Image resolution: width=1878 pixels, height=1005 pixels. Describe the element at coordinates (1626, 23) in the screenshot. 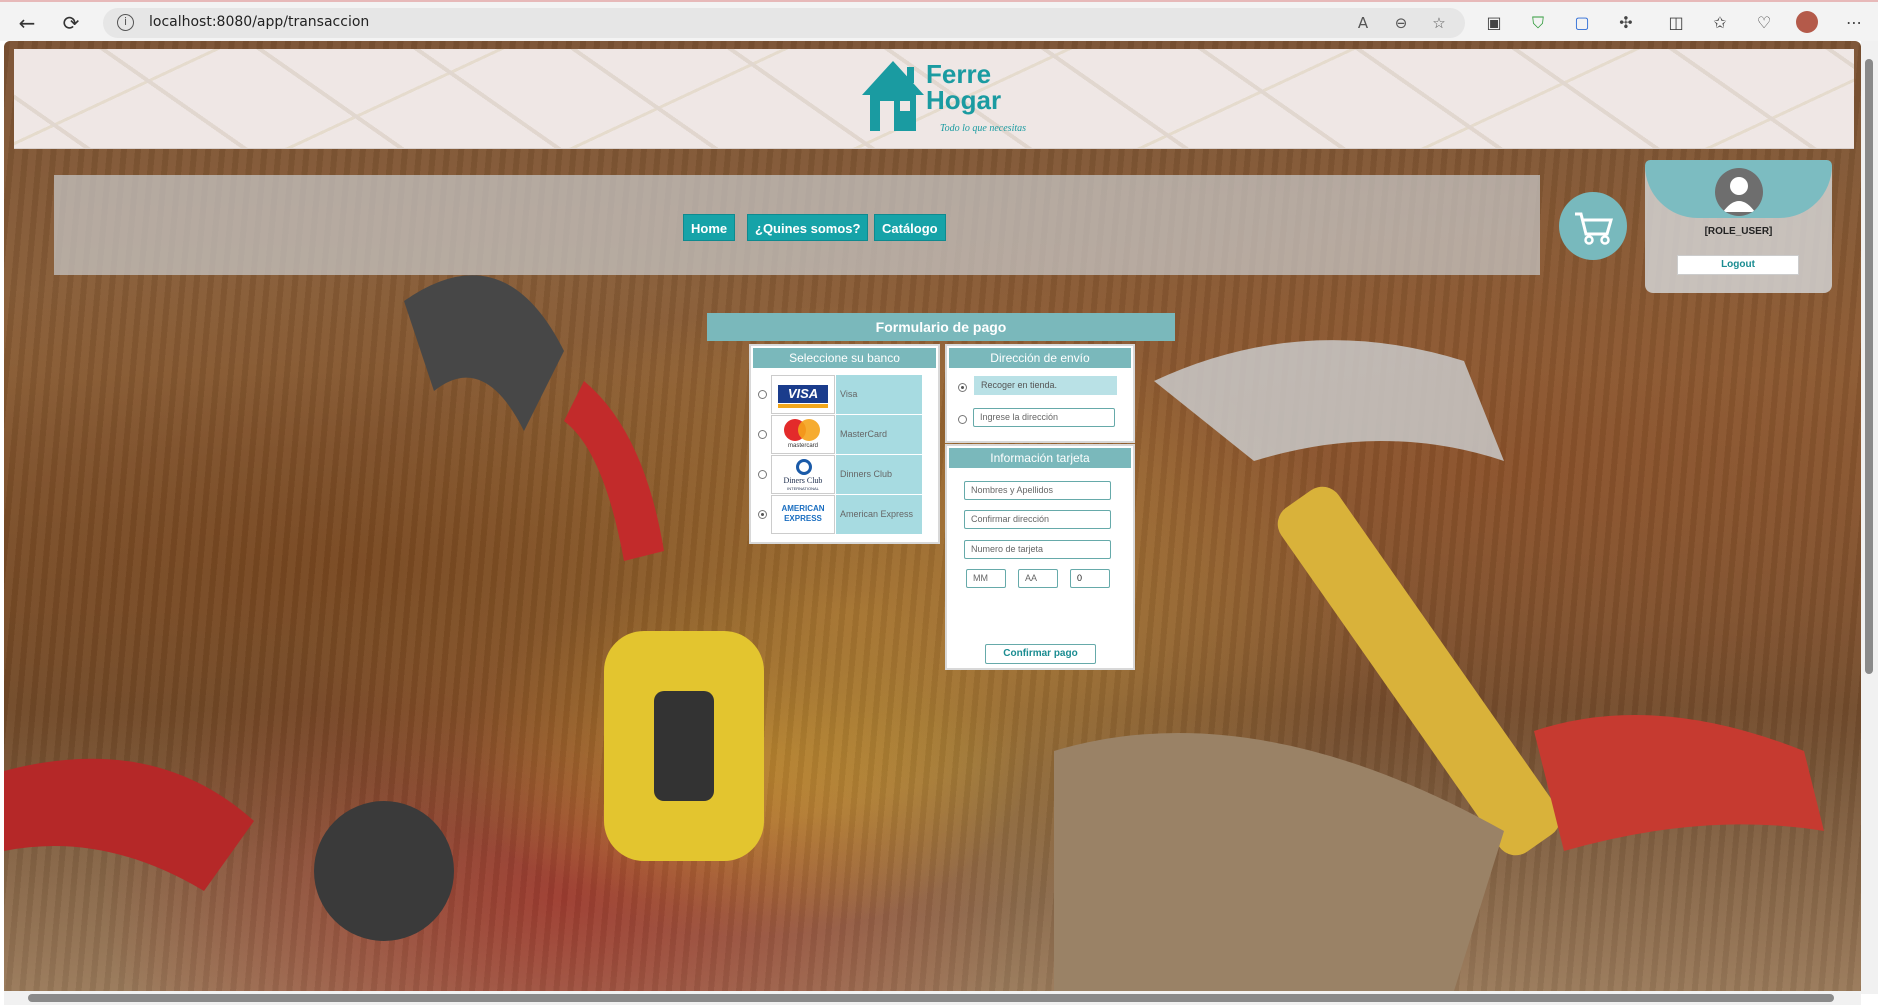

I see `puzzle-icon: ✣` at that location.